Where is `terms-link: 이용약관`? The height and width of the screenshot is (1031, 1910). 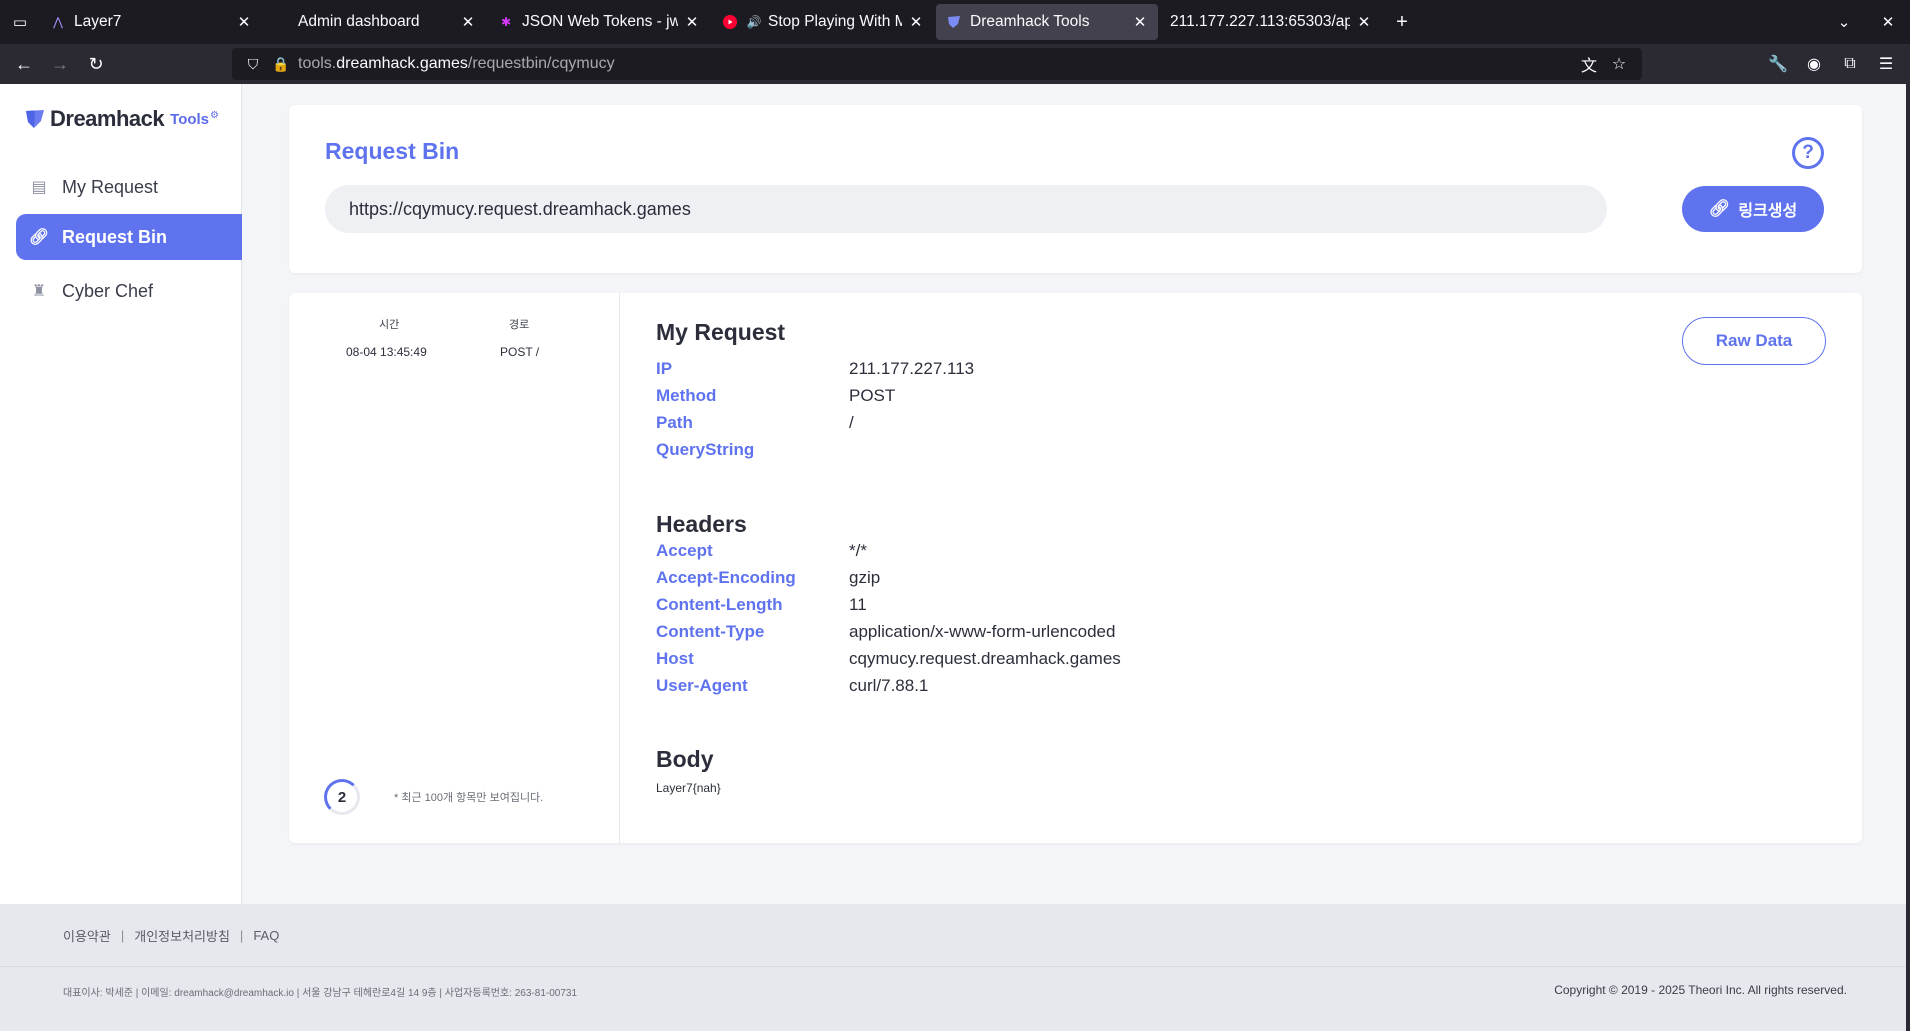
terms-link: 이용약관 is located at coordinates (87, 935).